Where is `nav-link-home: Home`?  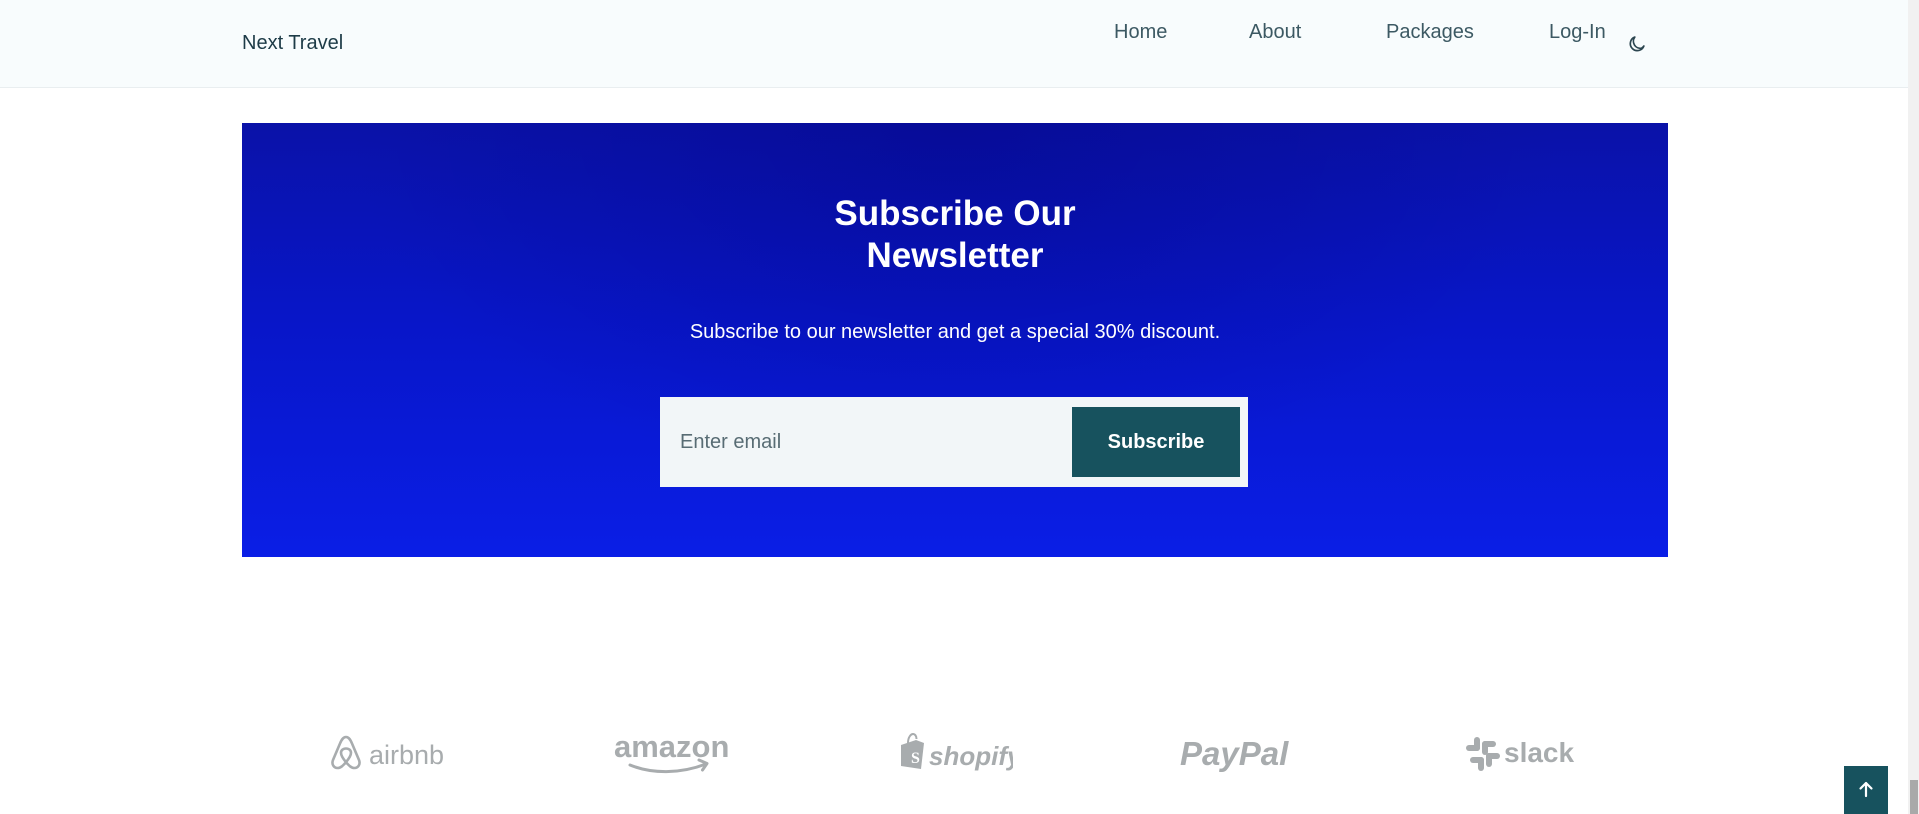
nav-link-home: Home is located at coordinates (1140, 32).